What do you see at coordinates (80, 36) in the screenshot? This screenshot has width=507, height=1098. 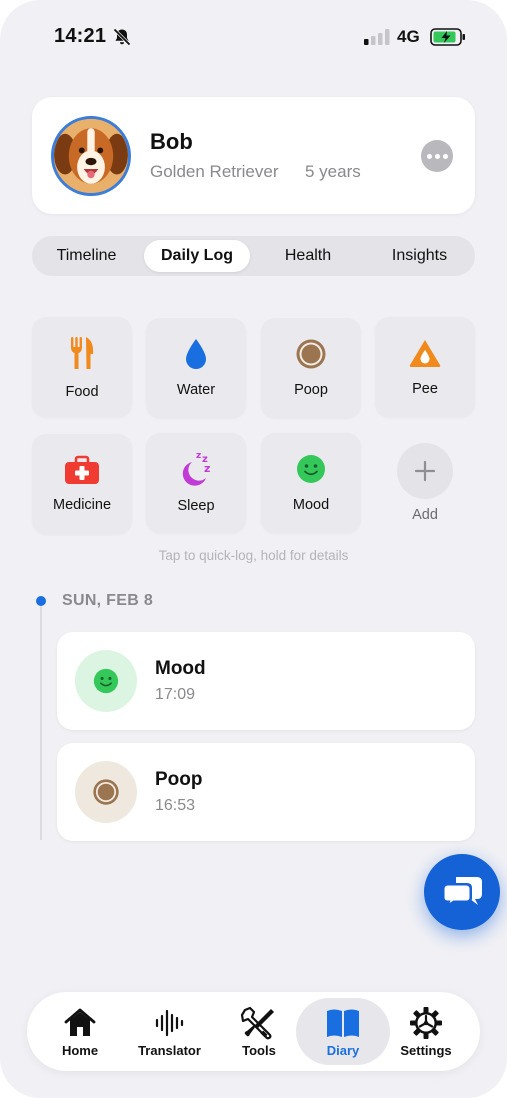 I see `status-time: 14:21` at bounding box center [80, 36].